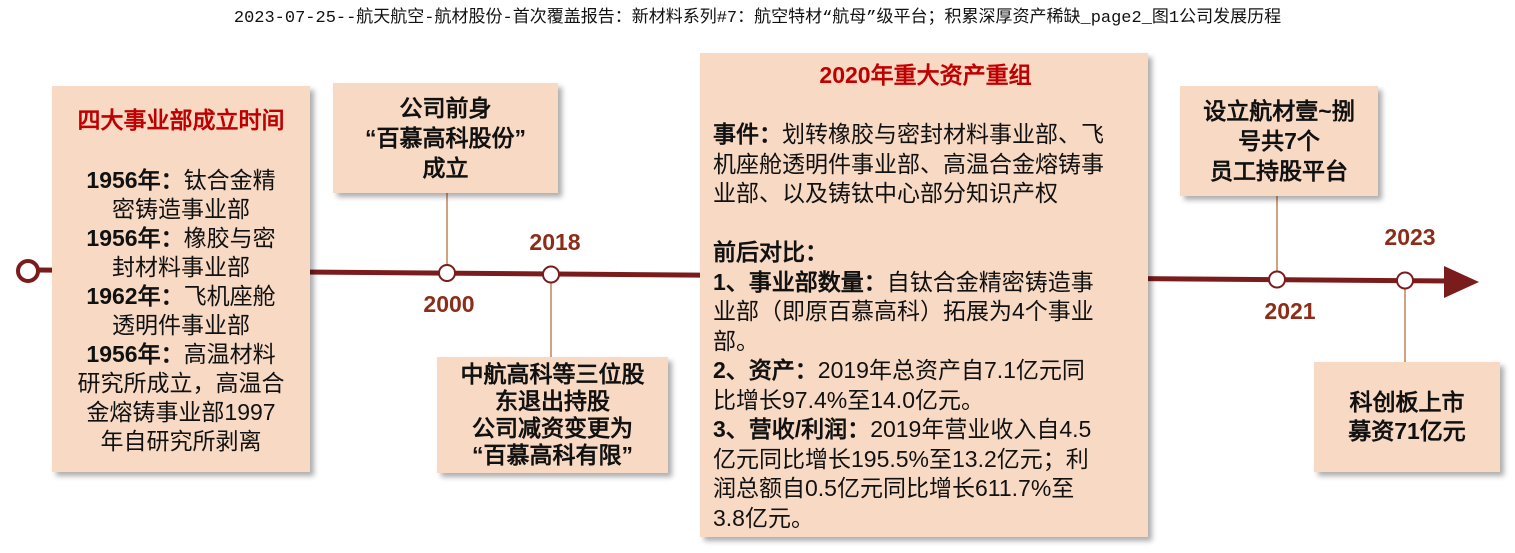  What do you see at coordinates (792, 429) in the screenshot?
I see `item-label: 3、营收/利润：` at bounding box center [792, 429].